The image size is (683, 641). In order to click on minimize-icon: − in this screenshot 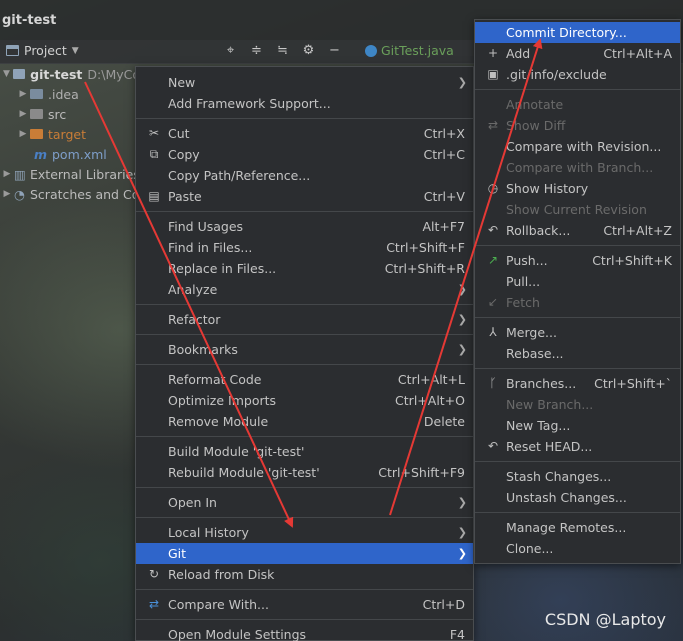, I will do `click(334, 50)`.